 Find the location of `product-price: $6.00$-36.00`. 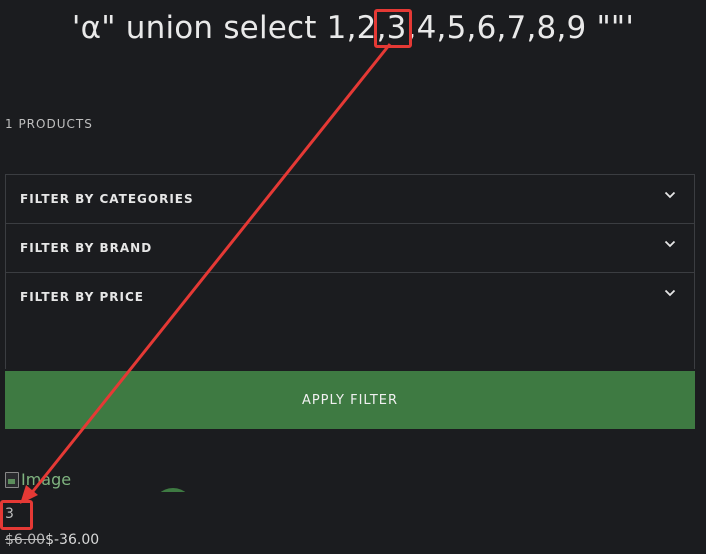

product-price: $6.00$-36.00 is located at coordinates (52, 540).